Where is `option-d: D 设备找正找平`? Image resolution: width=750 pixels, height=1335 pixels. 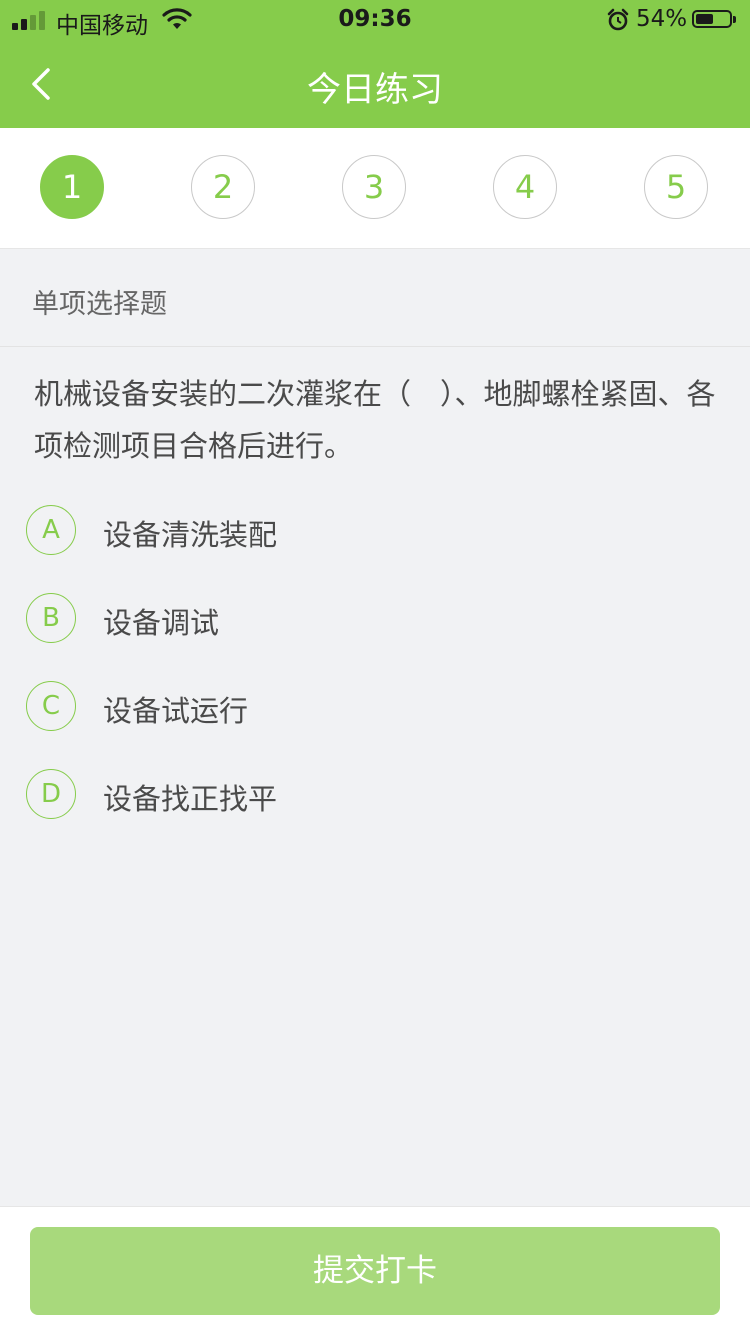
option-d: D 设备找正找平 is located at coordinates (376, 795).